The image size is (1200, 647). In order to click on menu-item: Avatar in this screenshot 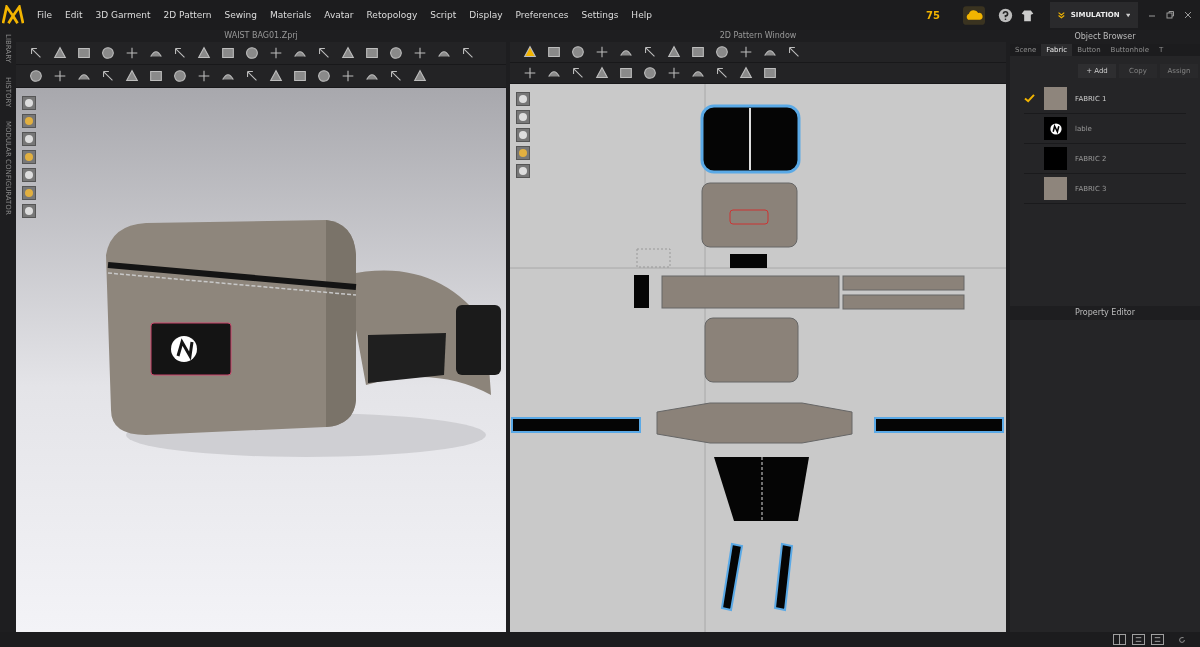, I will do `click(339, 15)`.